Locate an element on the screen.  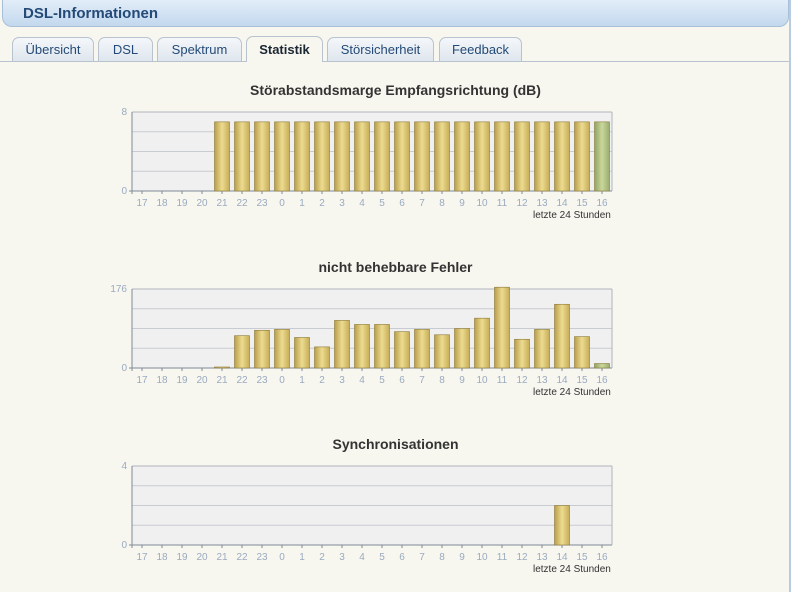
tab-feedback: Feedback is located at coordinates (480, 49).